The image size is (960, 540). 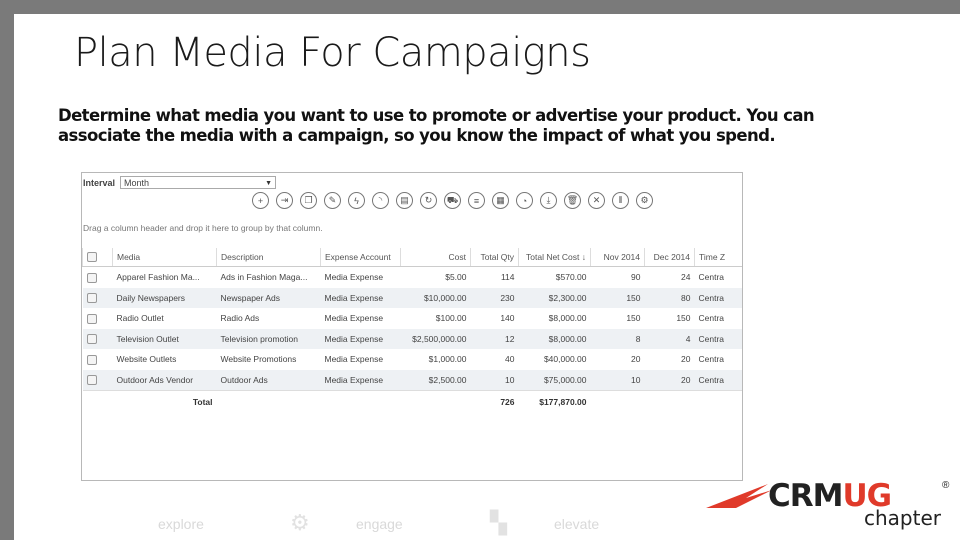 I want to click on total-net-cost: $177,870.00, so click(x=554, y=401).